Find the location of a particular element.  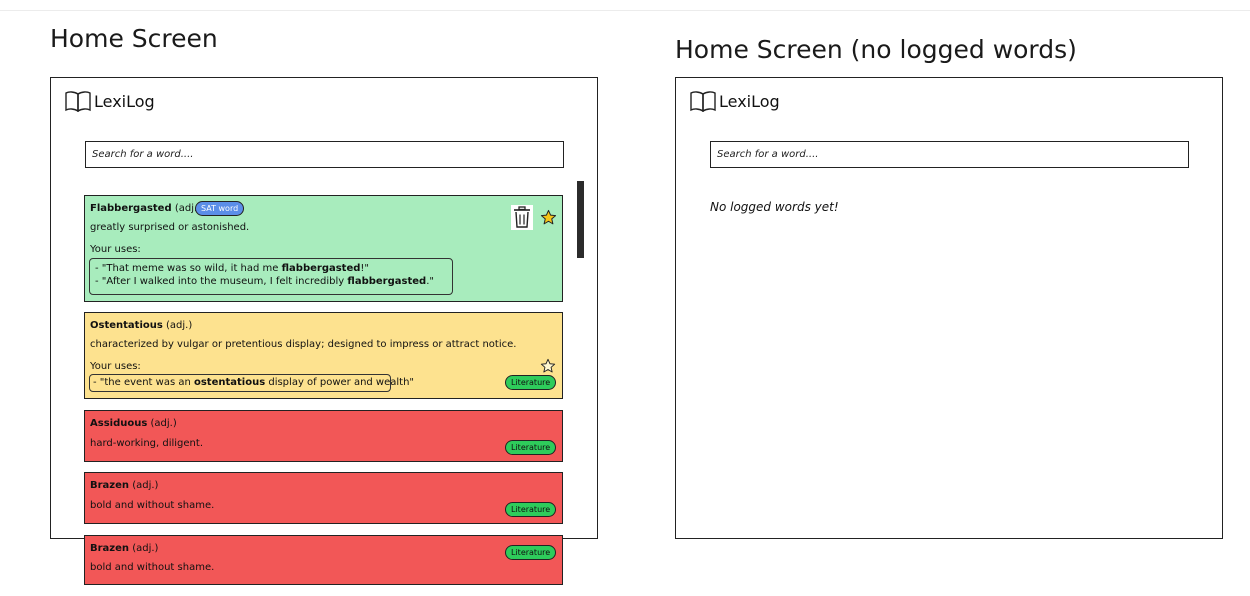

card-heading: Ostentatious (adj.) is located at coordinates (141, 325).